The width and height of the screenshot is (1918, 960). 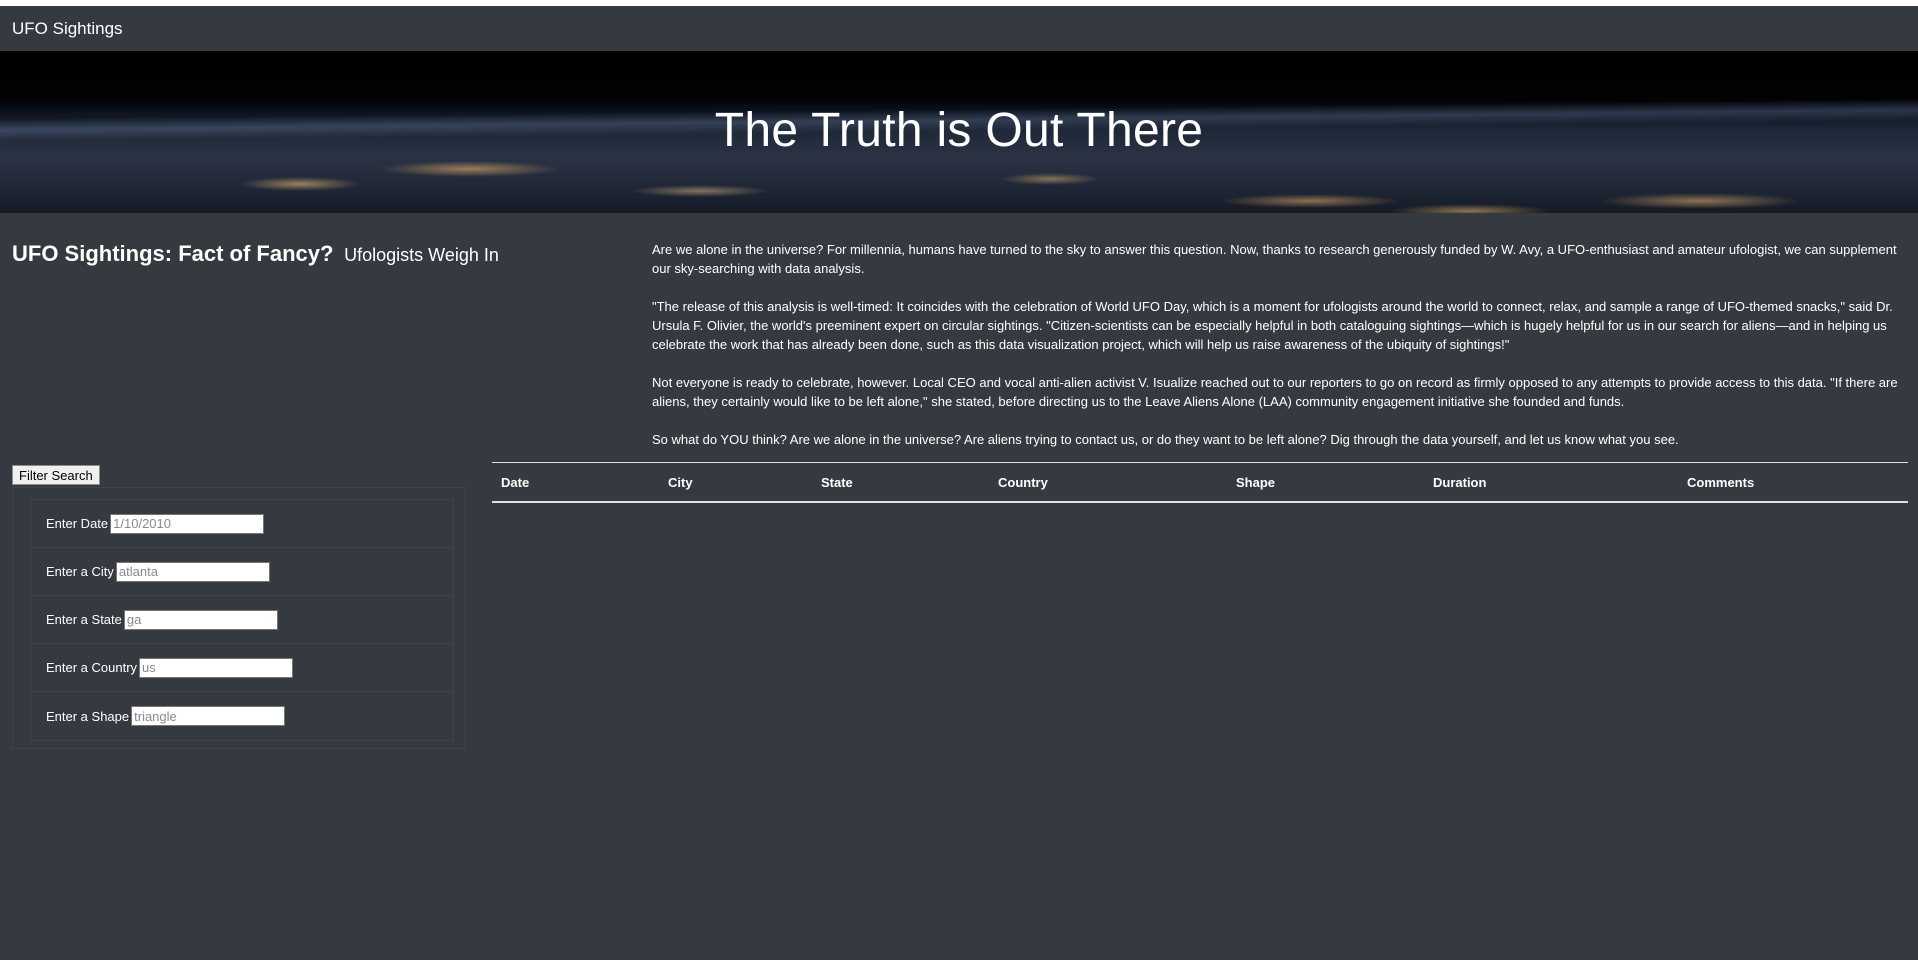 What do you see at coordinates (187, 523) in the screenshot?
I see `date-filter-input` at bounding box center [187, 523].